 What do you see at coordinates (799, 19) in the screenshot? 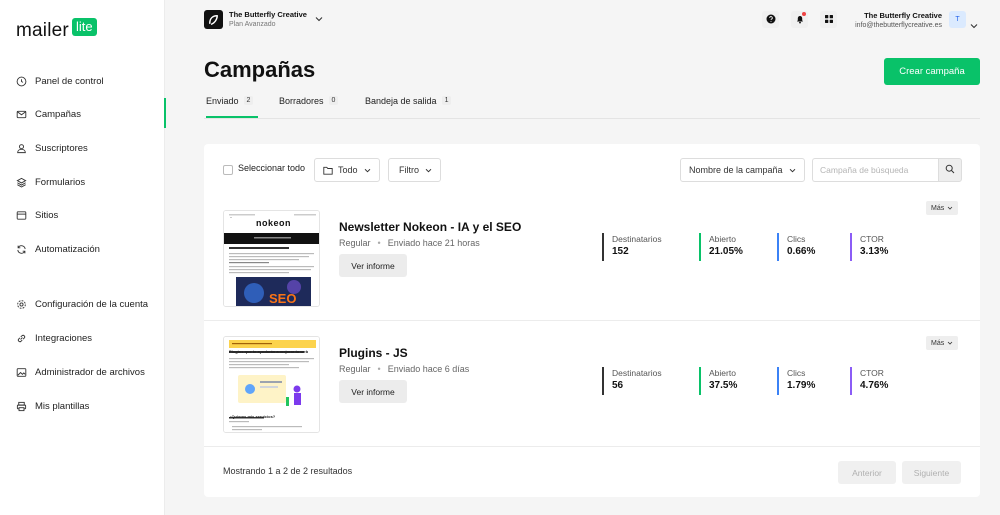
I see `notifications-button` at bounding box center [799, 19].